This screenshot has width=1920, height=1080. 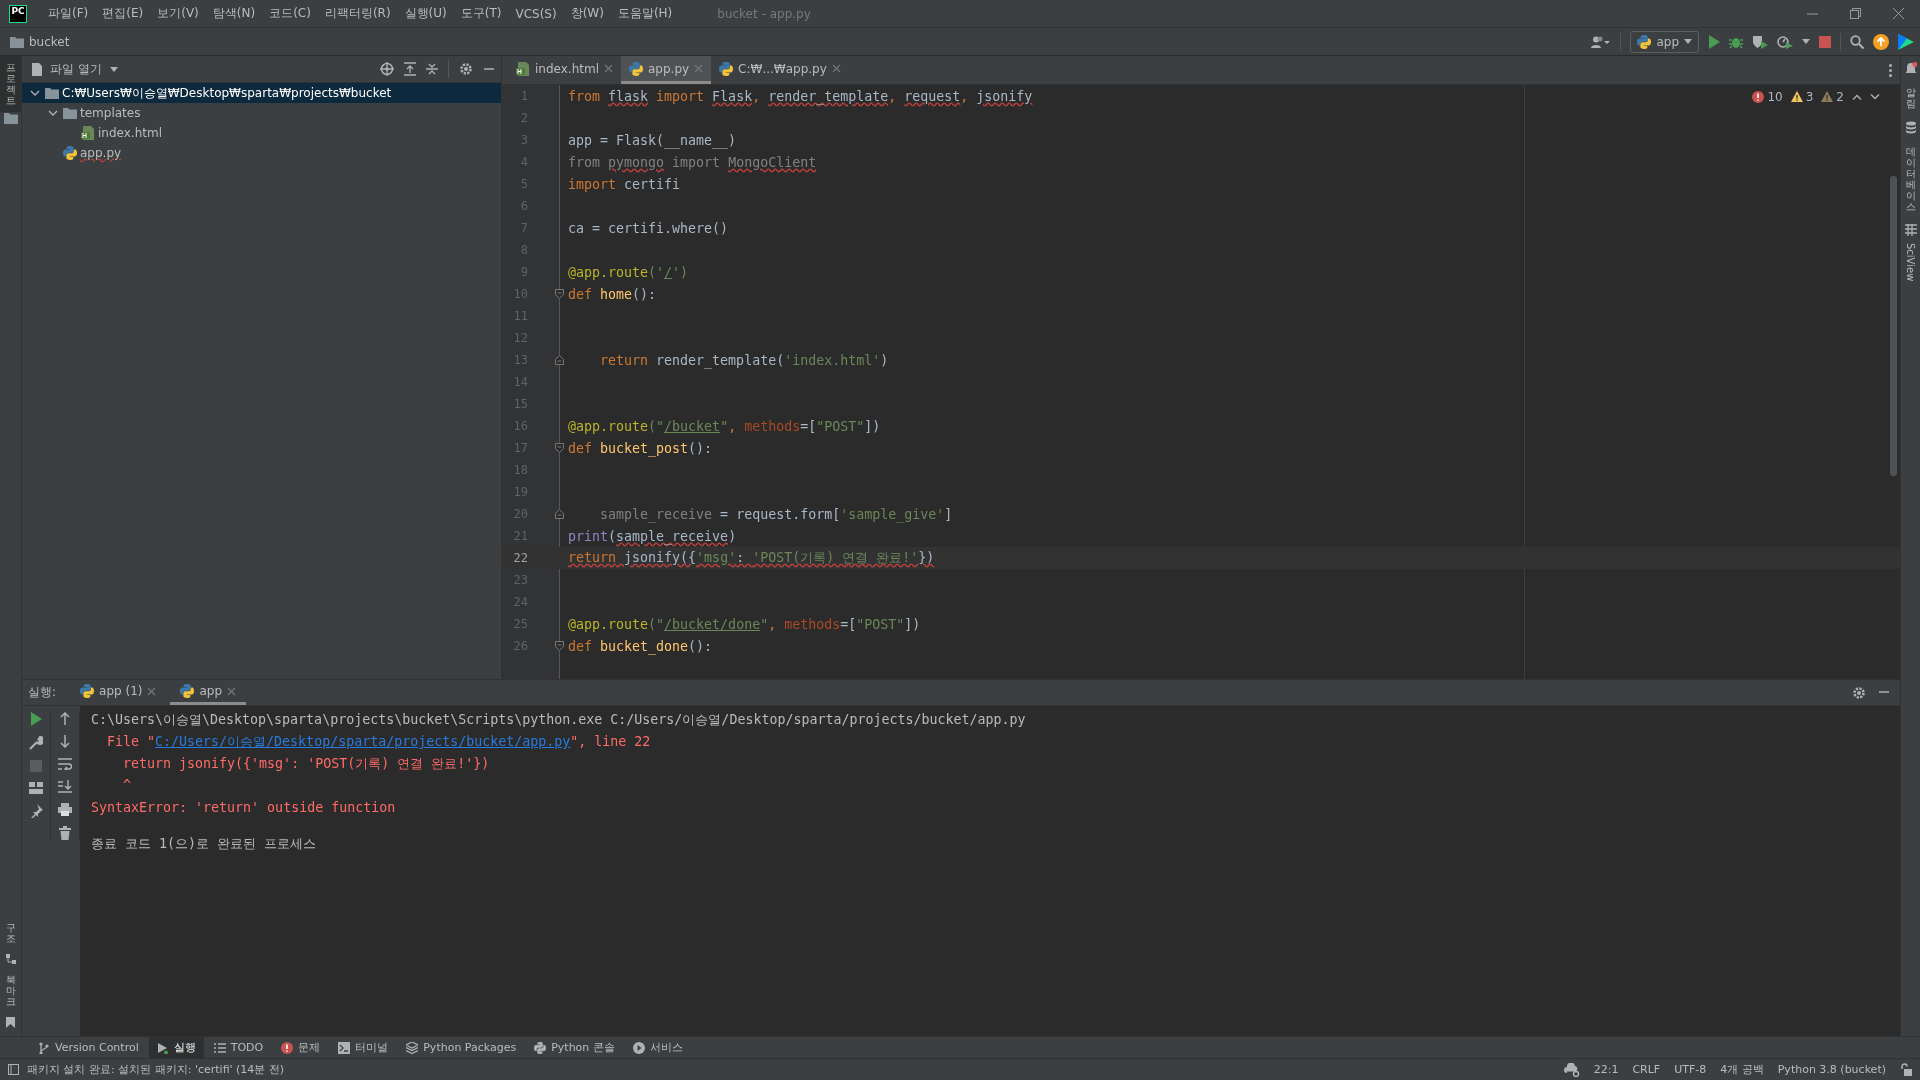 What do you see at coordinates (65, 718) in the screenshot?
I see `up-arrow-icon` at bounding box center [65, 718].